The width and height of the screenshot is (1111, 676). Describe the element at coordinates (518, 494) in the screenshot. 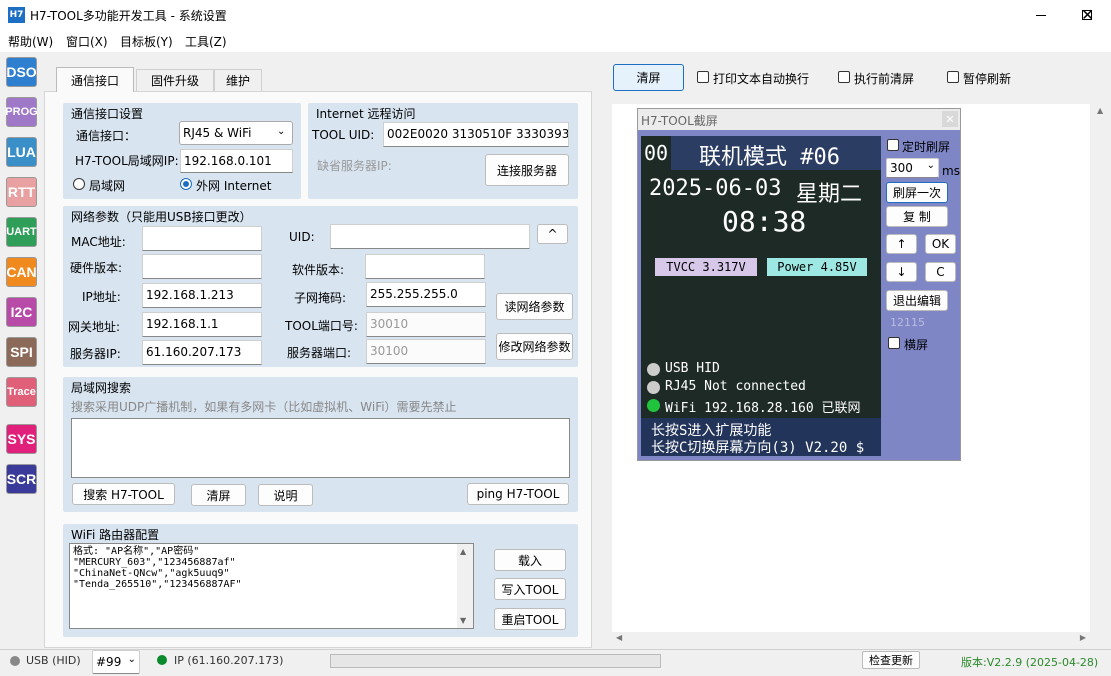

I see `ping-button: ping H7-TOOL` at that location.